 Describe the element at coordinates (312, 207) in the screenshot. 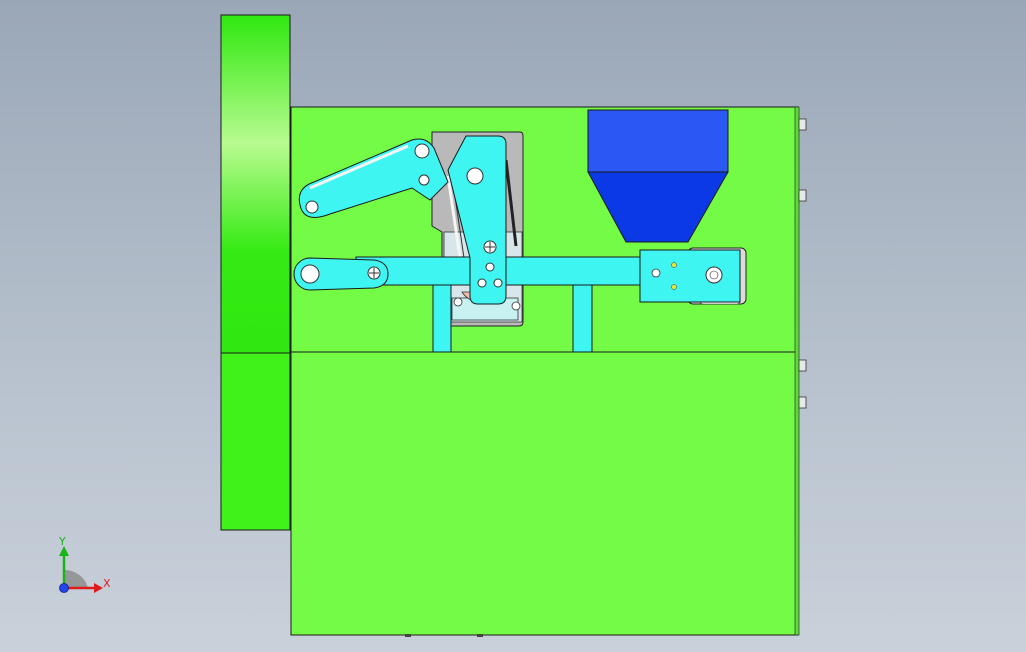

I see `crank-arm-pivot` at that location.